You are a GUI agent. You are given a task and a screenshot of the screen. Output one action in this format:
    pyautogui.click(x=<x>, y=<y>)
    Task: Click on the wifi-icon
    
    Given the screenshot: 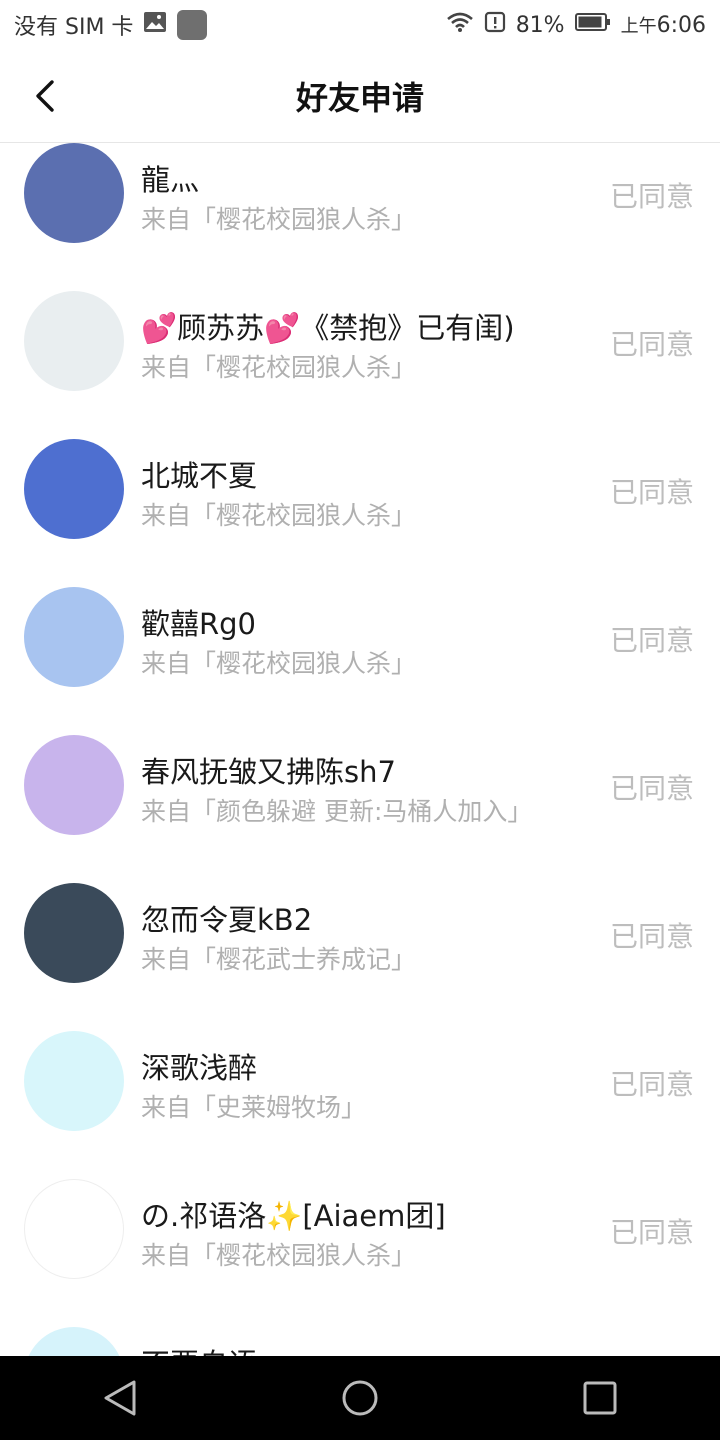 What is the action you would take?
    pyautogui.click(x=460, y=25)
    